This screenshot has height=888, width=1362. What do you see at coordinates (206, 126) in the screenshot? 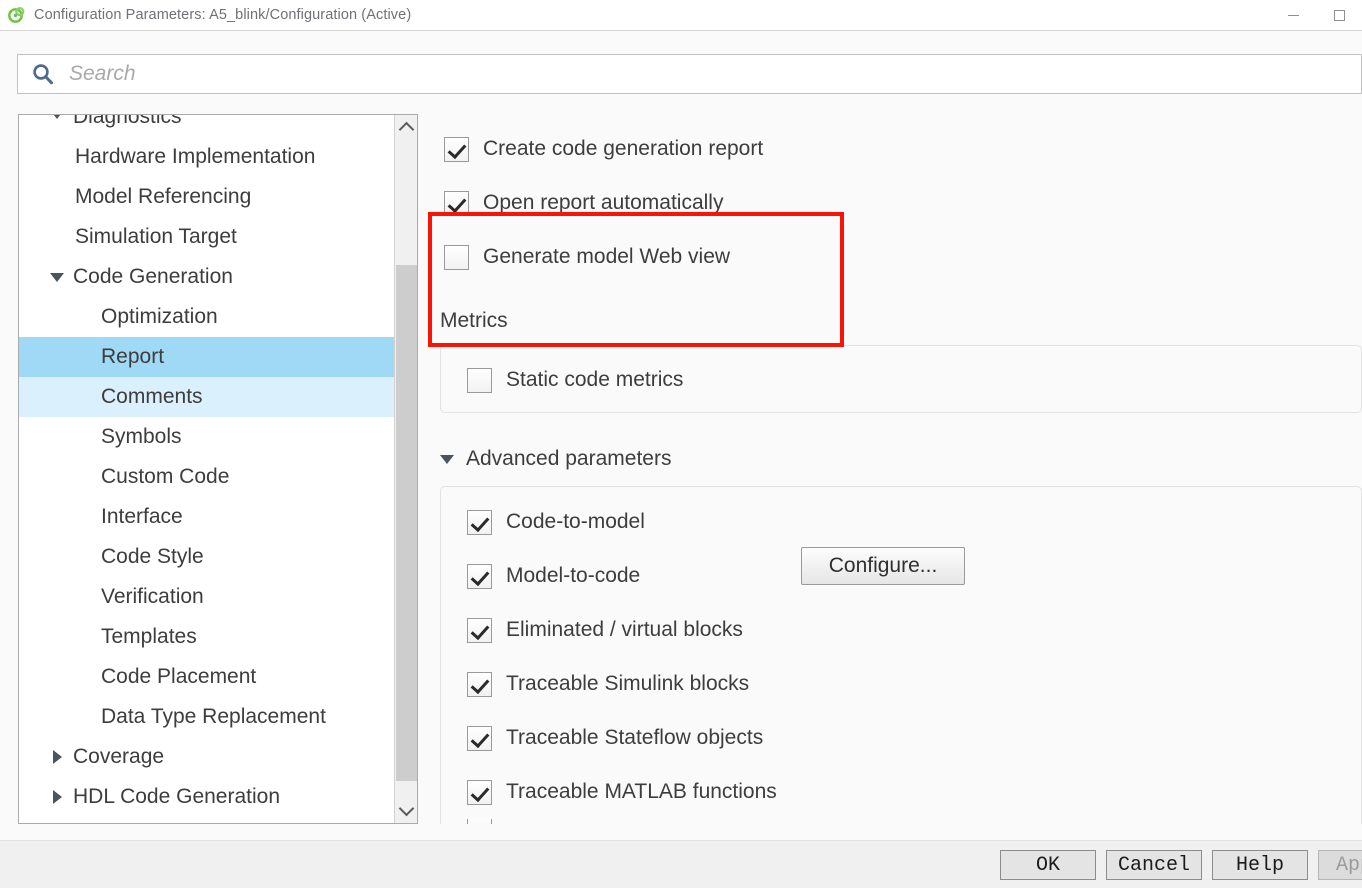
I see `tree-item-diagnostics: Diagnostics` at bounding box center [206, 126].